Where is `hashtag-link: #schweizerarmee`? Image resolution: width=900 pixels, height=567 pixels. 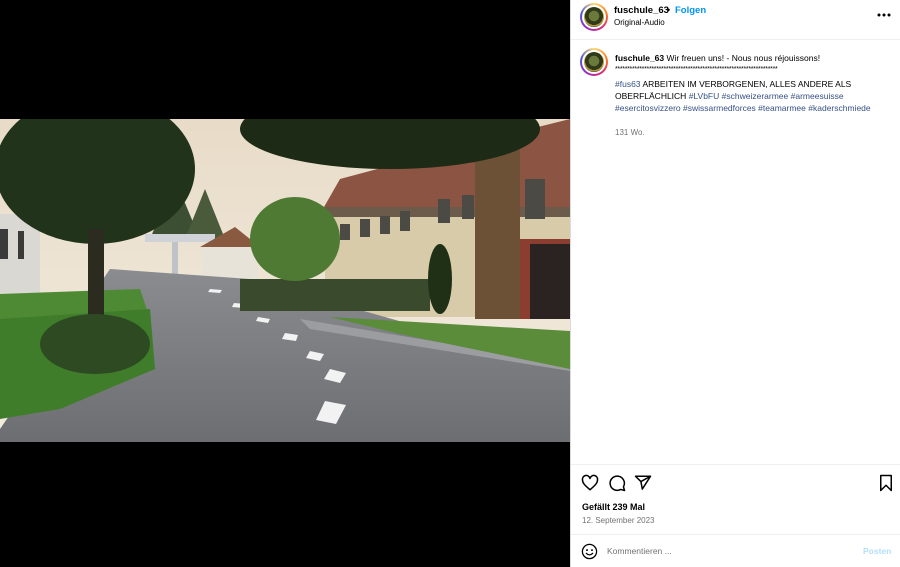
hashtag-link: #schweizerarmee is located at coordinates (755, 96).